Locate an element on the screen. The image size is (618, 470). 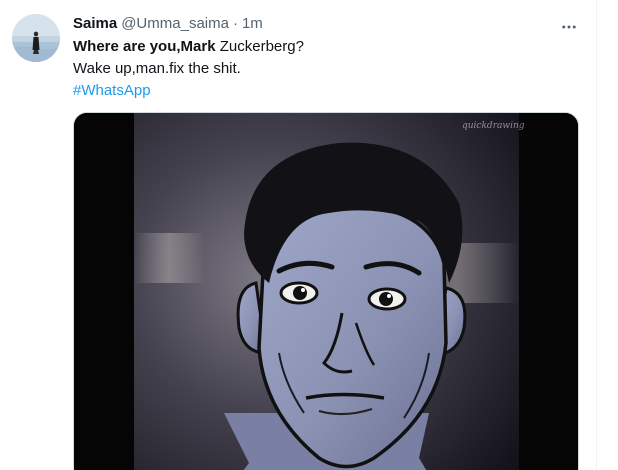
more-horizontal-icon is located at coordinates (569, 27).